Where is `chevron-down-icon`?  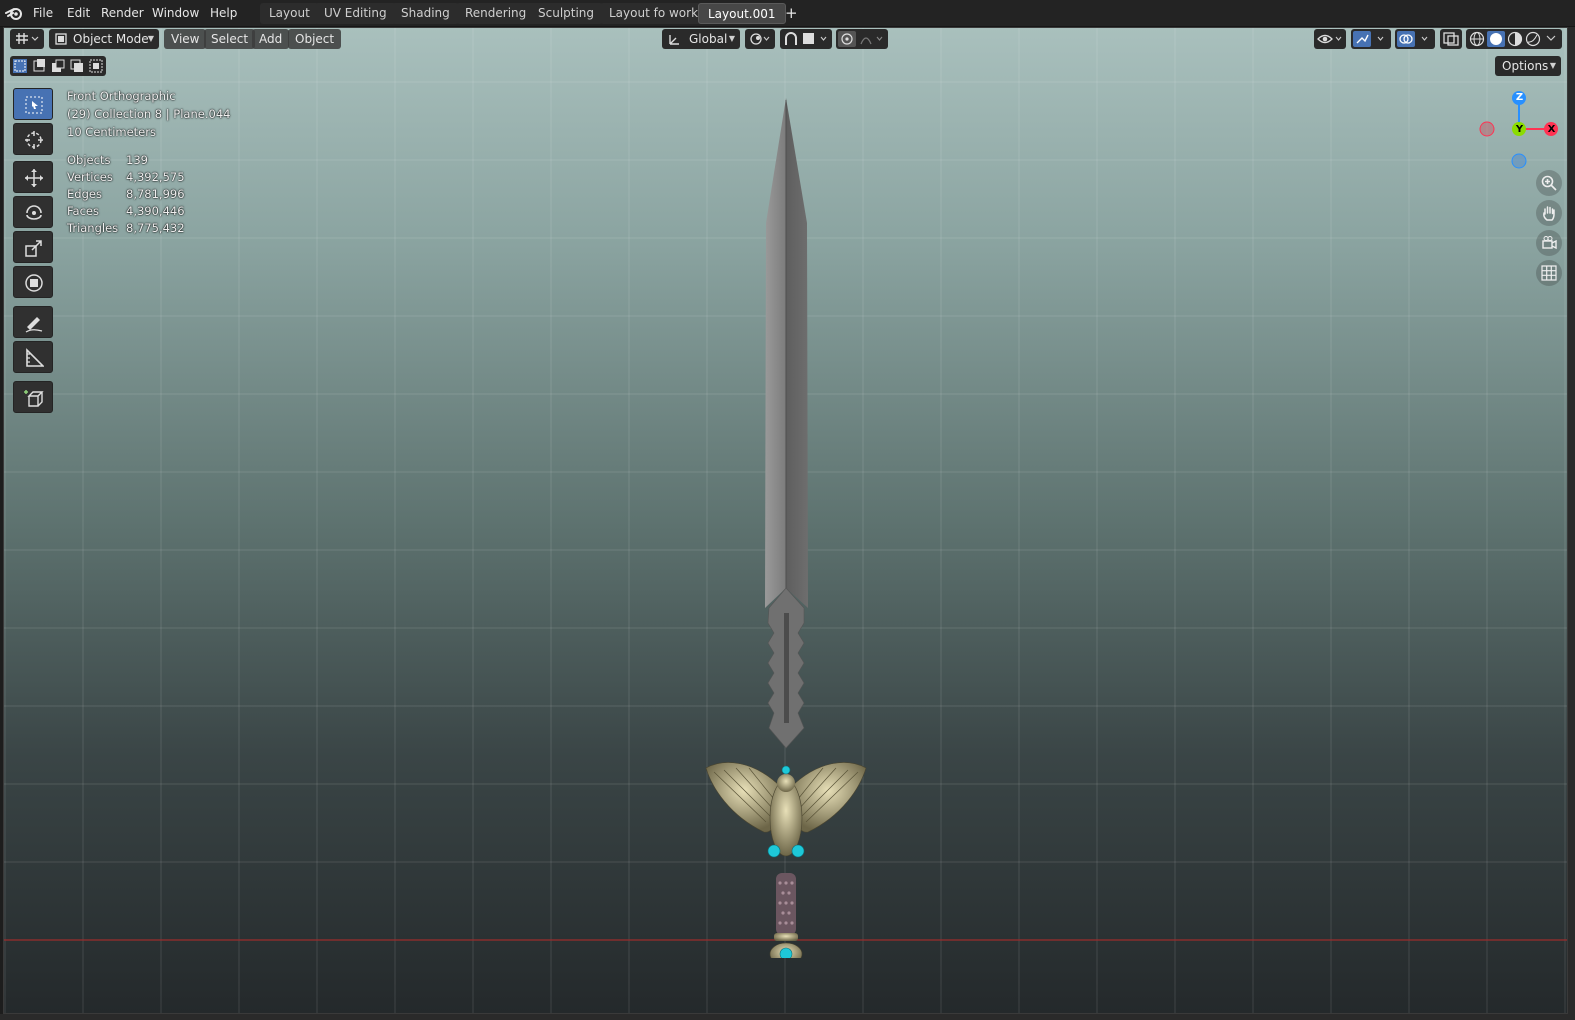
chevron-down-icon is located at coordinates (1551, 38).